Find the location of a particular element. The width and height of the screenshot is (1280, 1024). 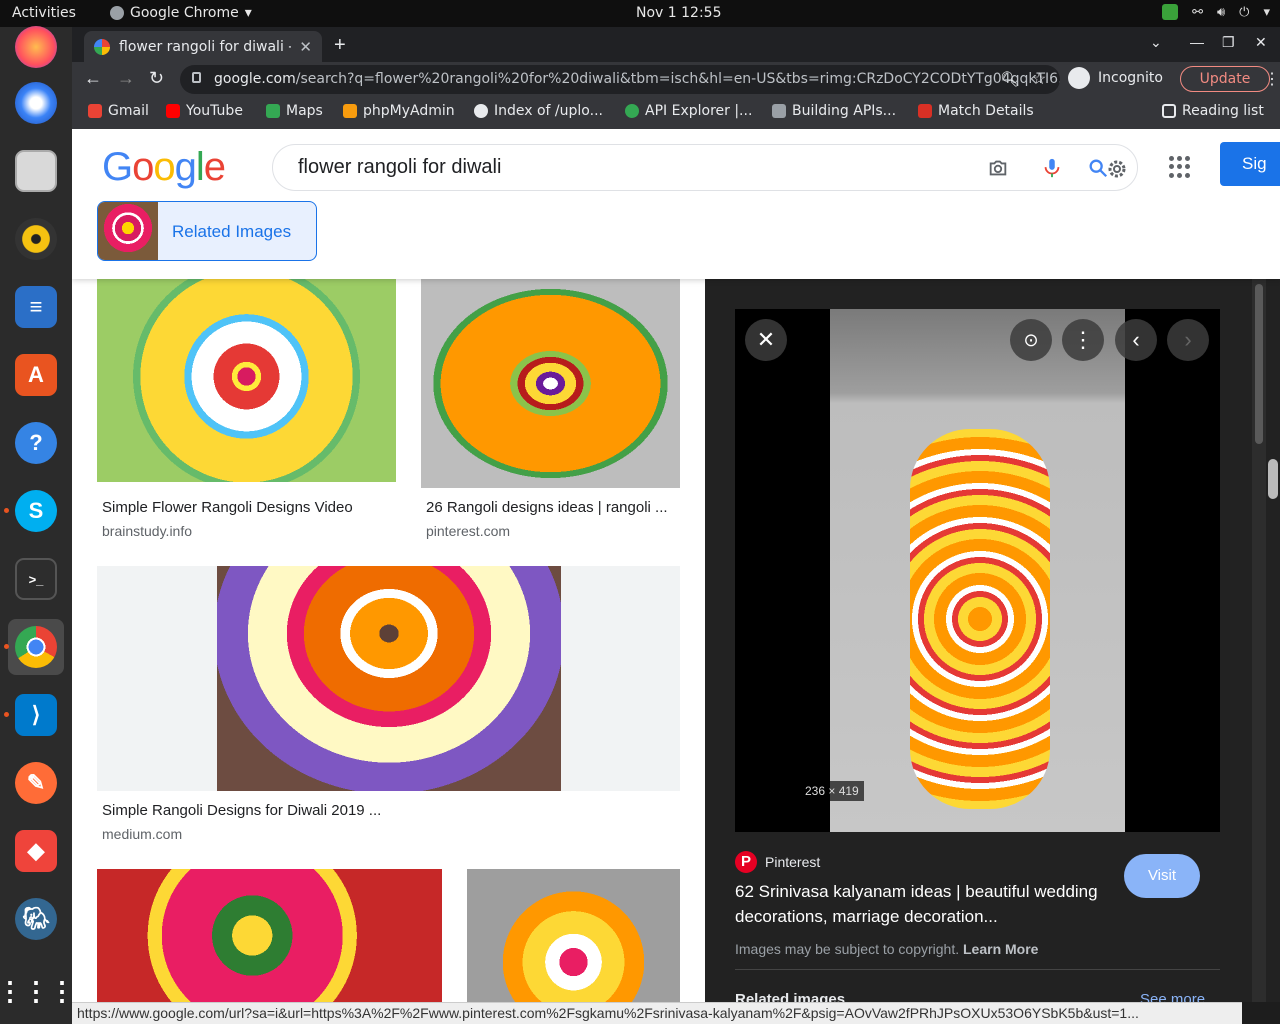

clock: Nov 1 12:55 is located at coordinates (678, 13).